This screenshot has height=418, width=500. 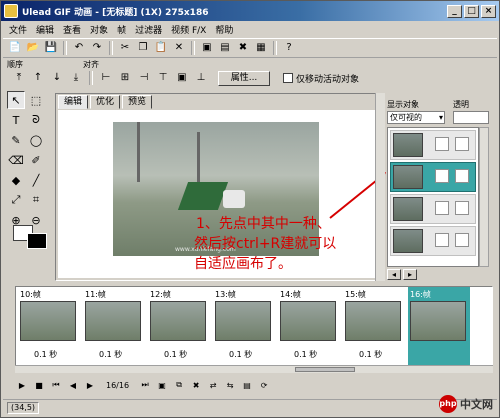 I want to click on eyedropper-tool-icon: ✐, so click(x=36, y=160).